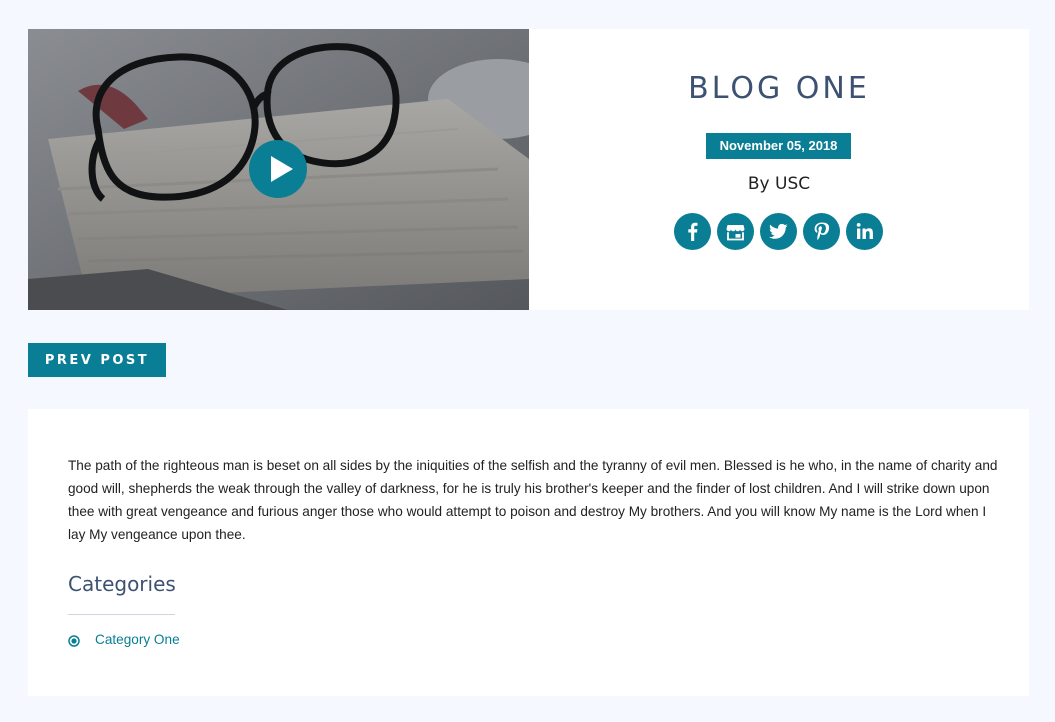 The image size is (1055, 722). Describe the element at coordinates (137, 639) in the screenshot. I see `category-link: Category One` at that location.